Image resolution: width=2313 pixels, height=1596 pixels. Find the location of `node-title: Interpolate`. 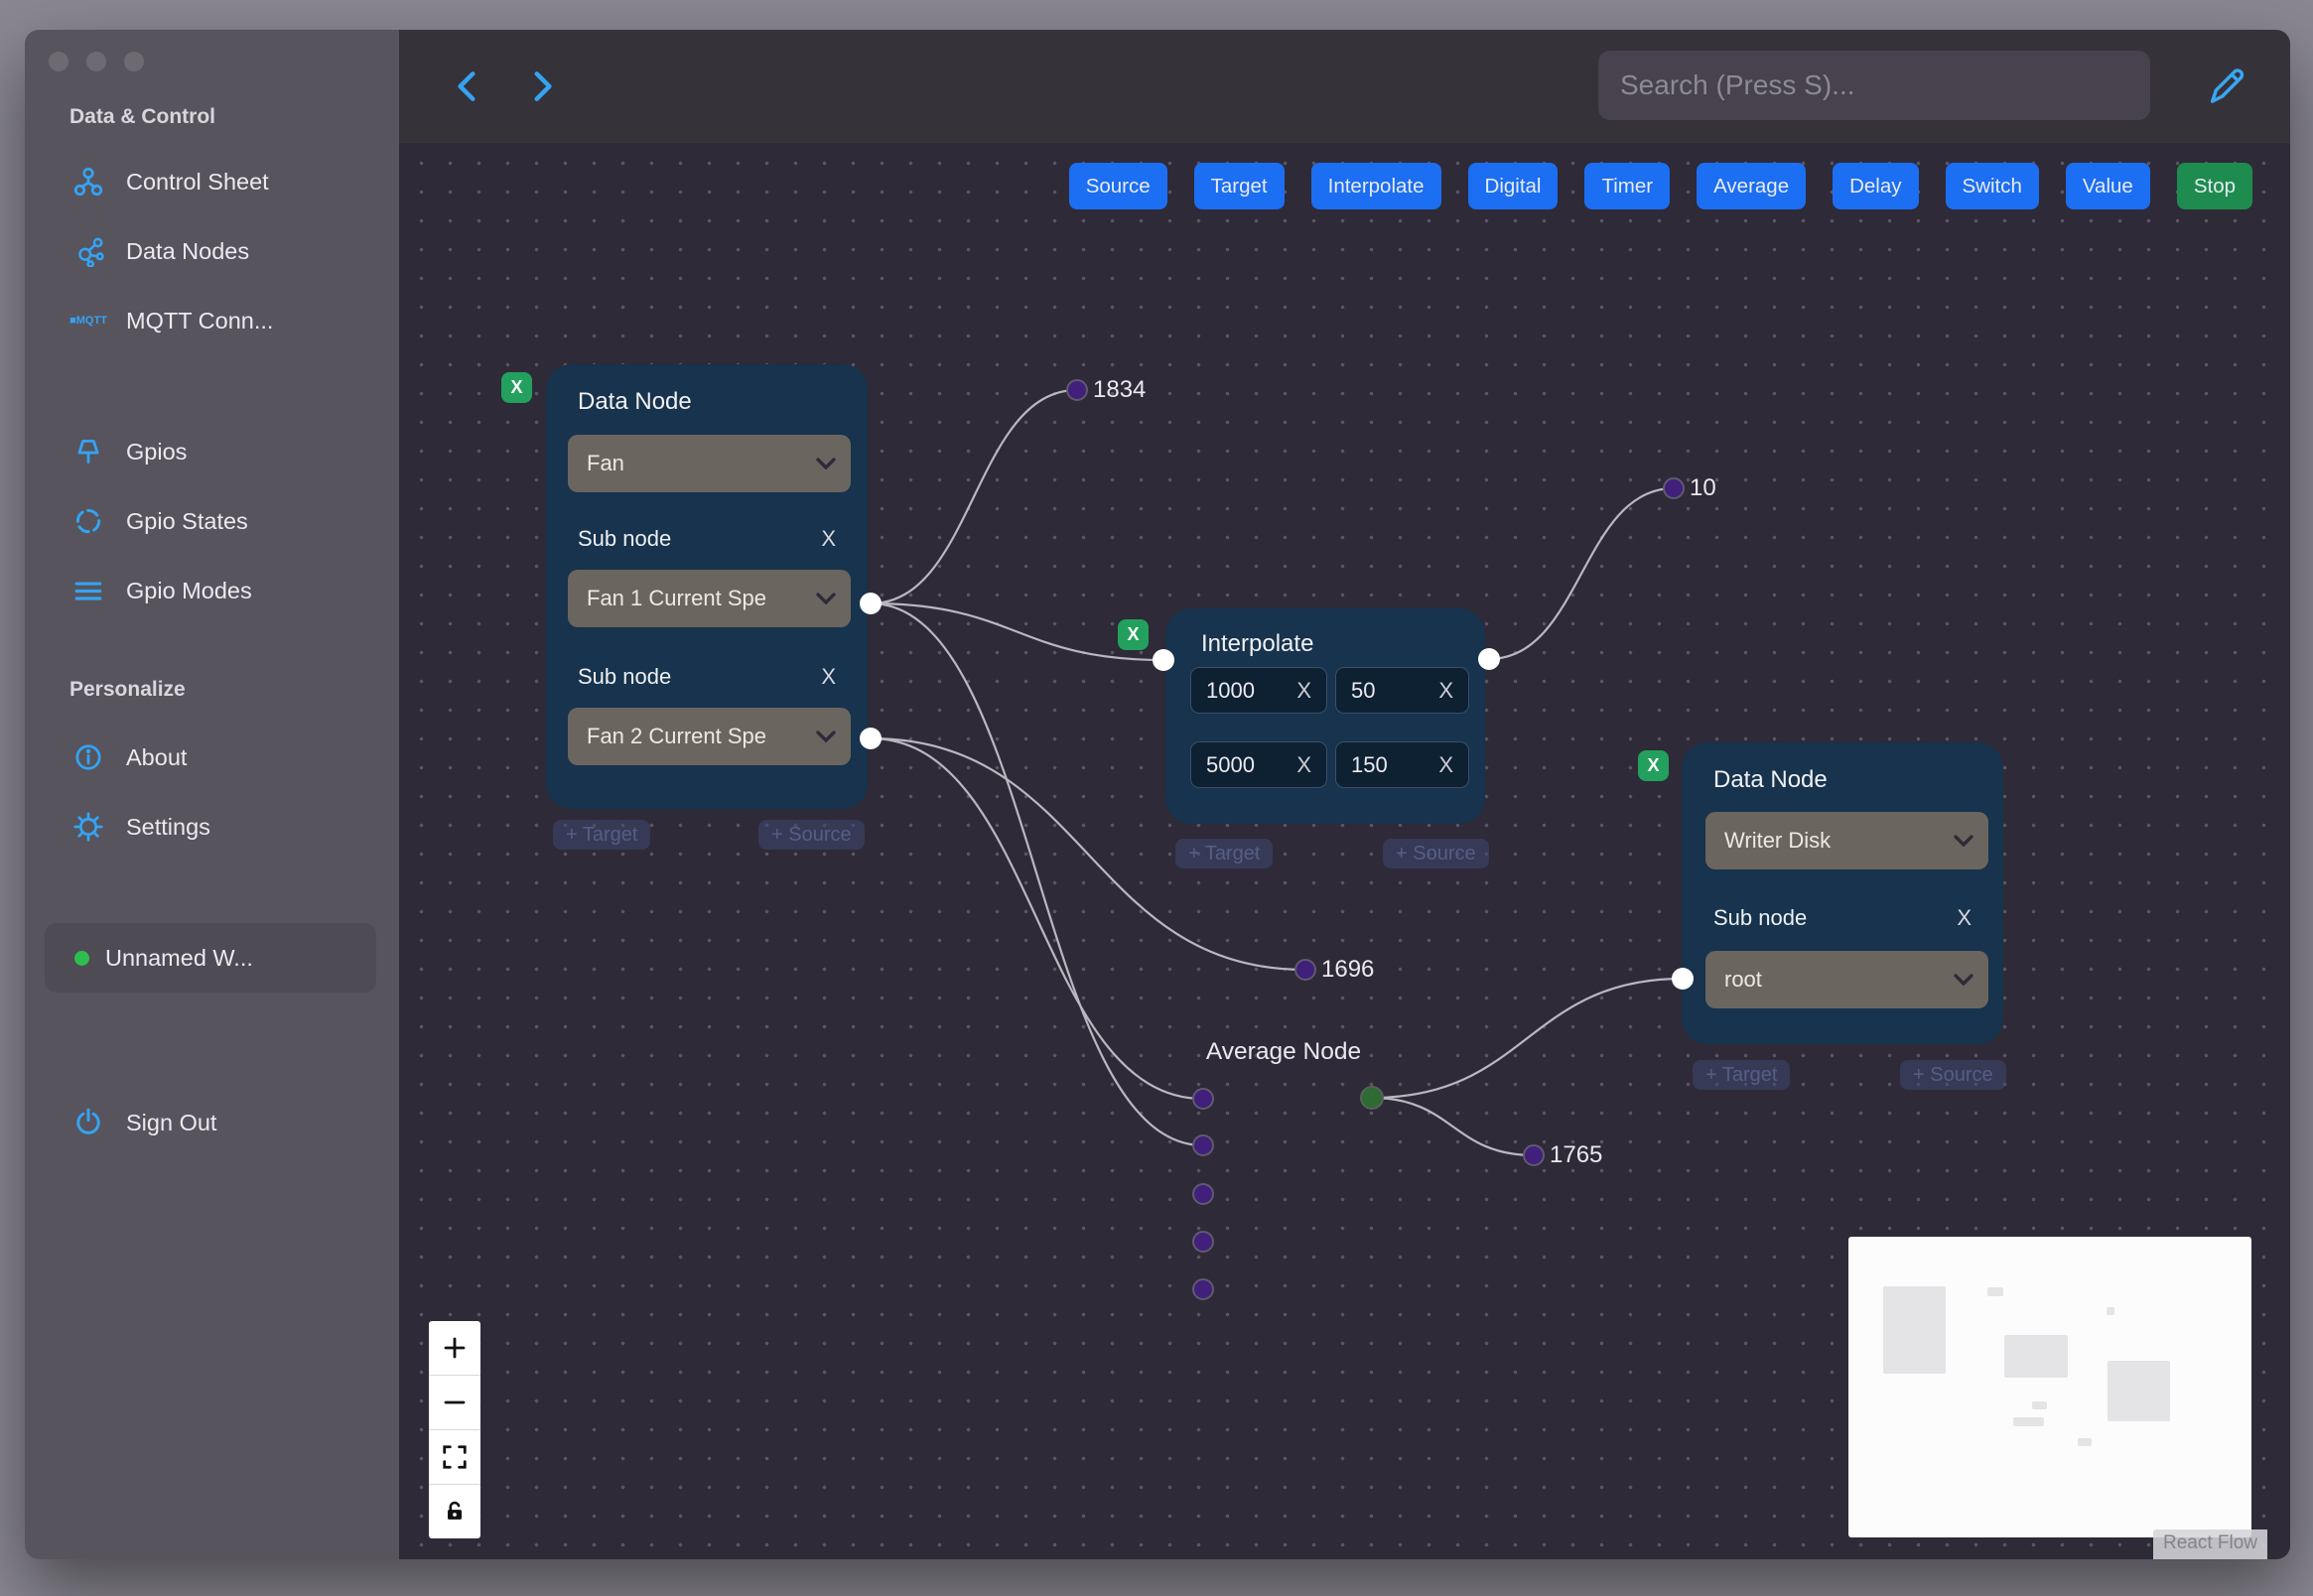

node-title: Interpolate is located at coordinates (1257, 644).